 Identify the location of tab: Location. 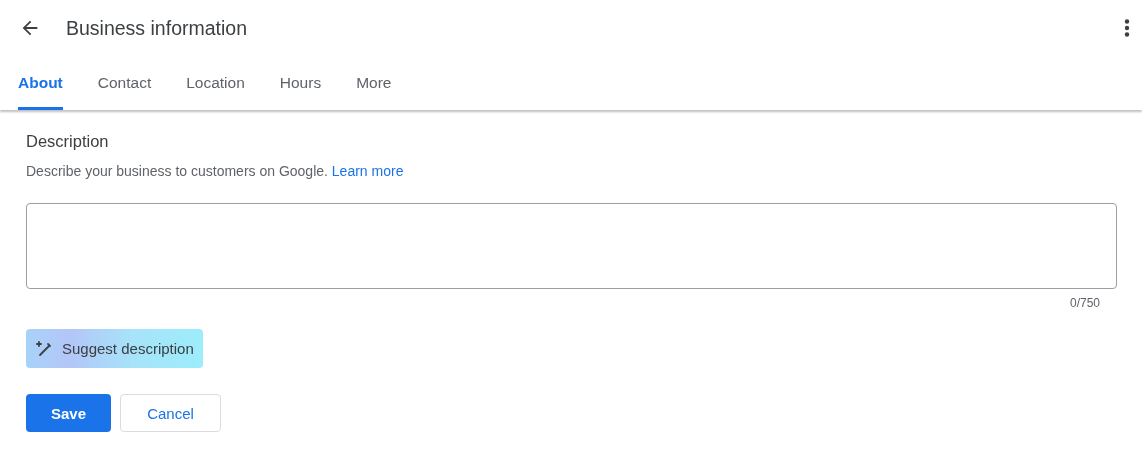
(215, 83).